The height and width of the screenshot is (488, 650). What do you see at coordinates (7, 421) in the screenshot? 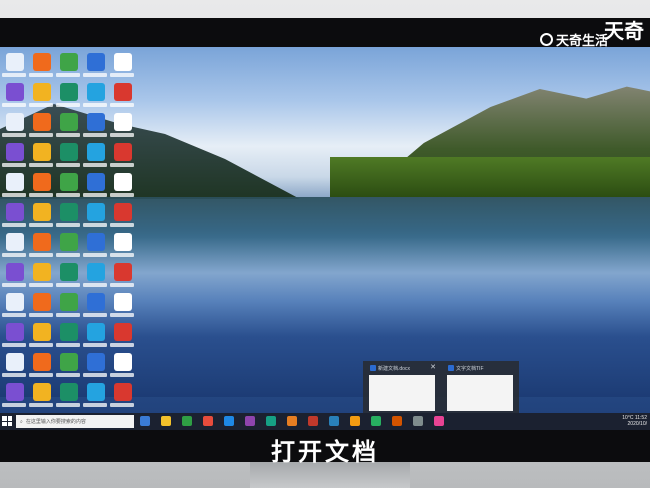
I see `start-button` at bounding box center [7, 421].